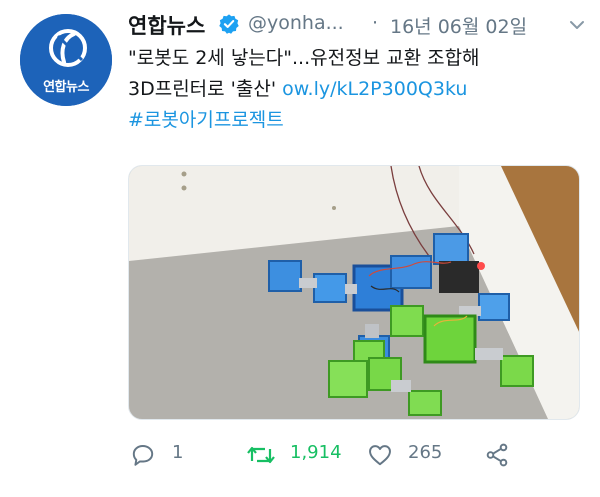  What do you see at coordinates (458, 25) in the screenshot?
I see `tweet-date: 16년 06월 02일` at bounding box center [458, 25].